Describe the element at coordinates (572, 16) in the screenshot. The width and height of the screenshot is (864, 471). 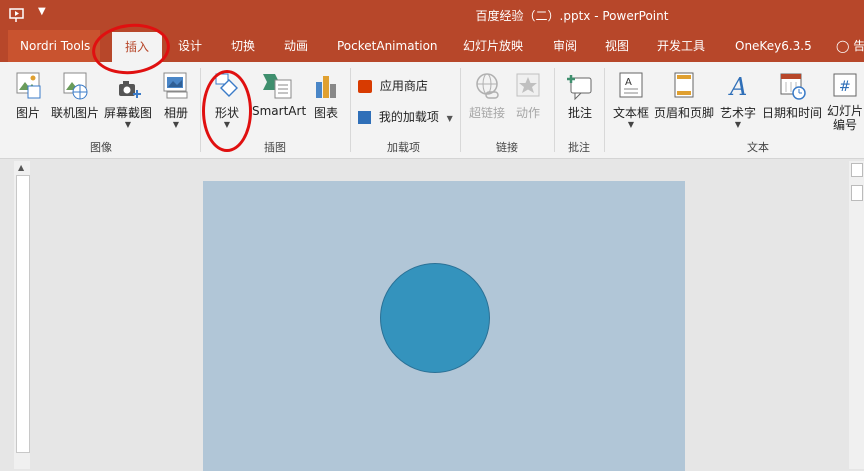
I see `window-title: 百度经验（二）.pptx - PowerPoint` at that location.